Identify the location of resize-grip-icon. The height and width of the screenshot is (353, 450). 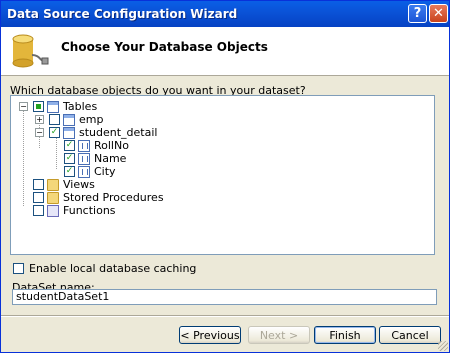
(443, 346).